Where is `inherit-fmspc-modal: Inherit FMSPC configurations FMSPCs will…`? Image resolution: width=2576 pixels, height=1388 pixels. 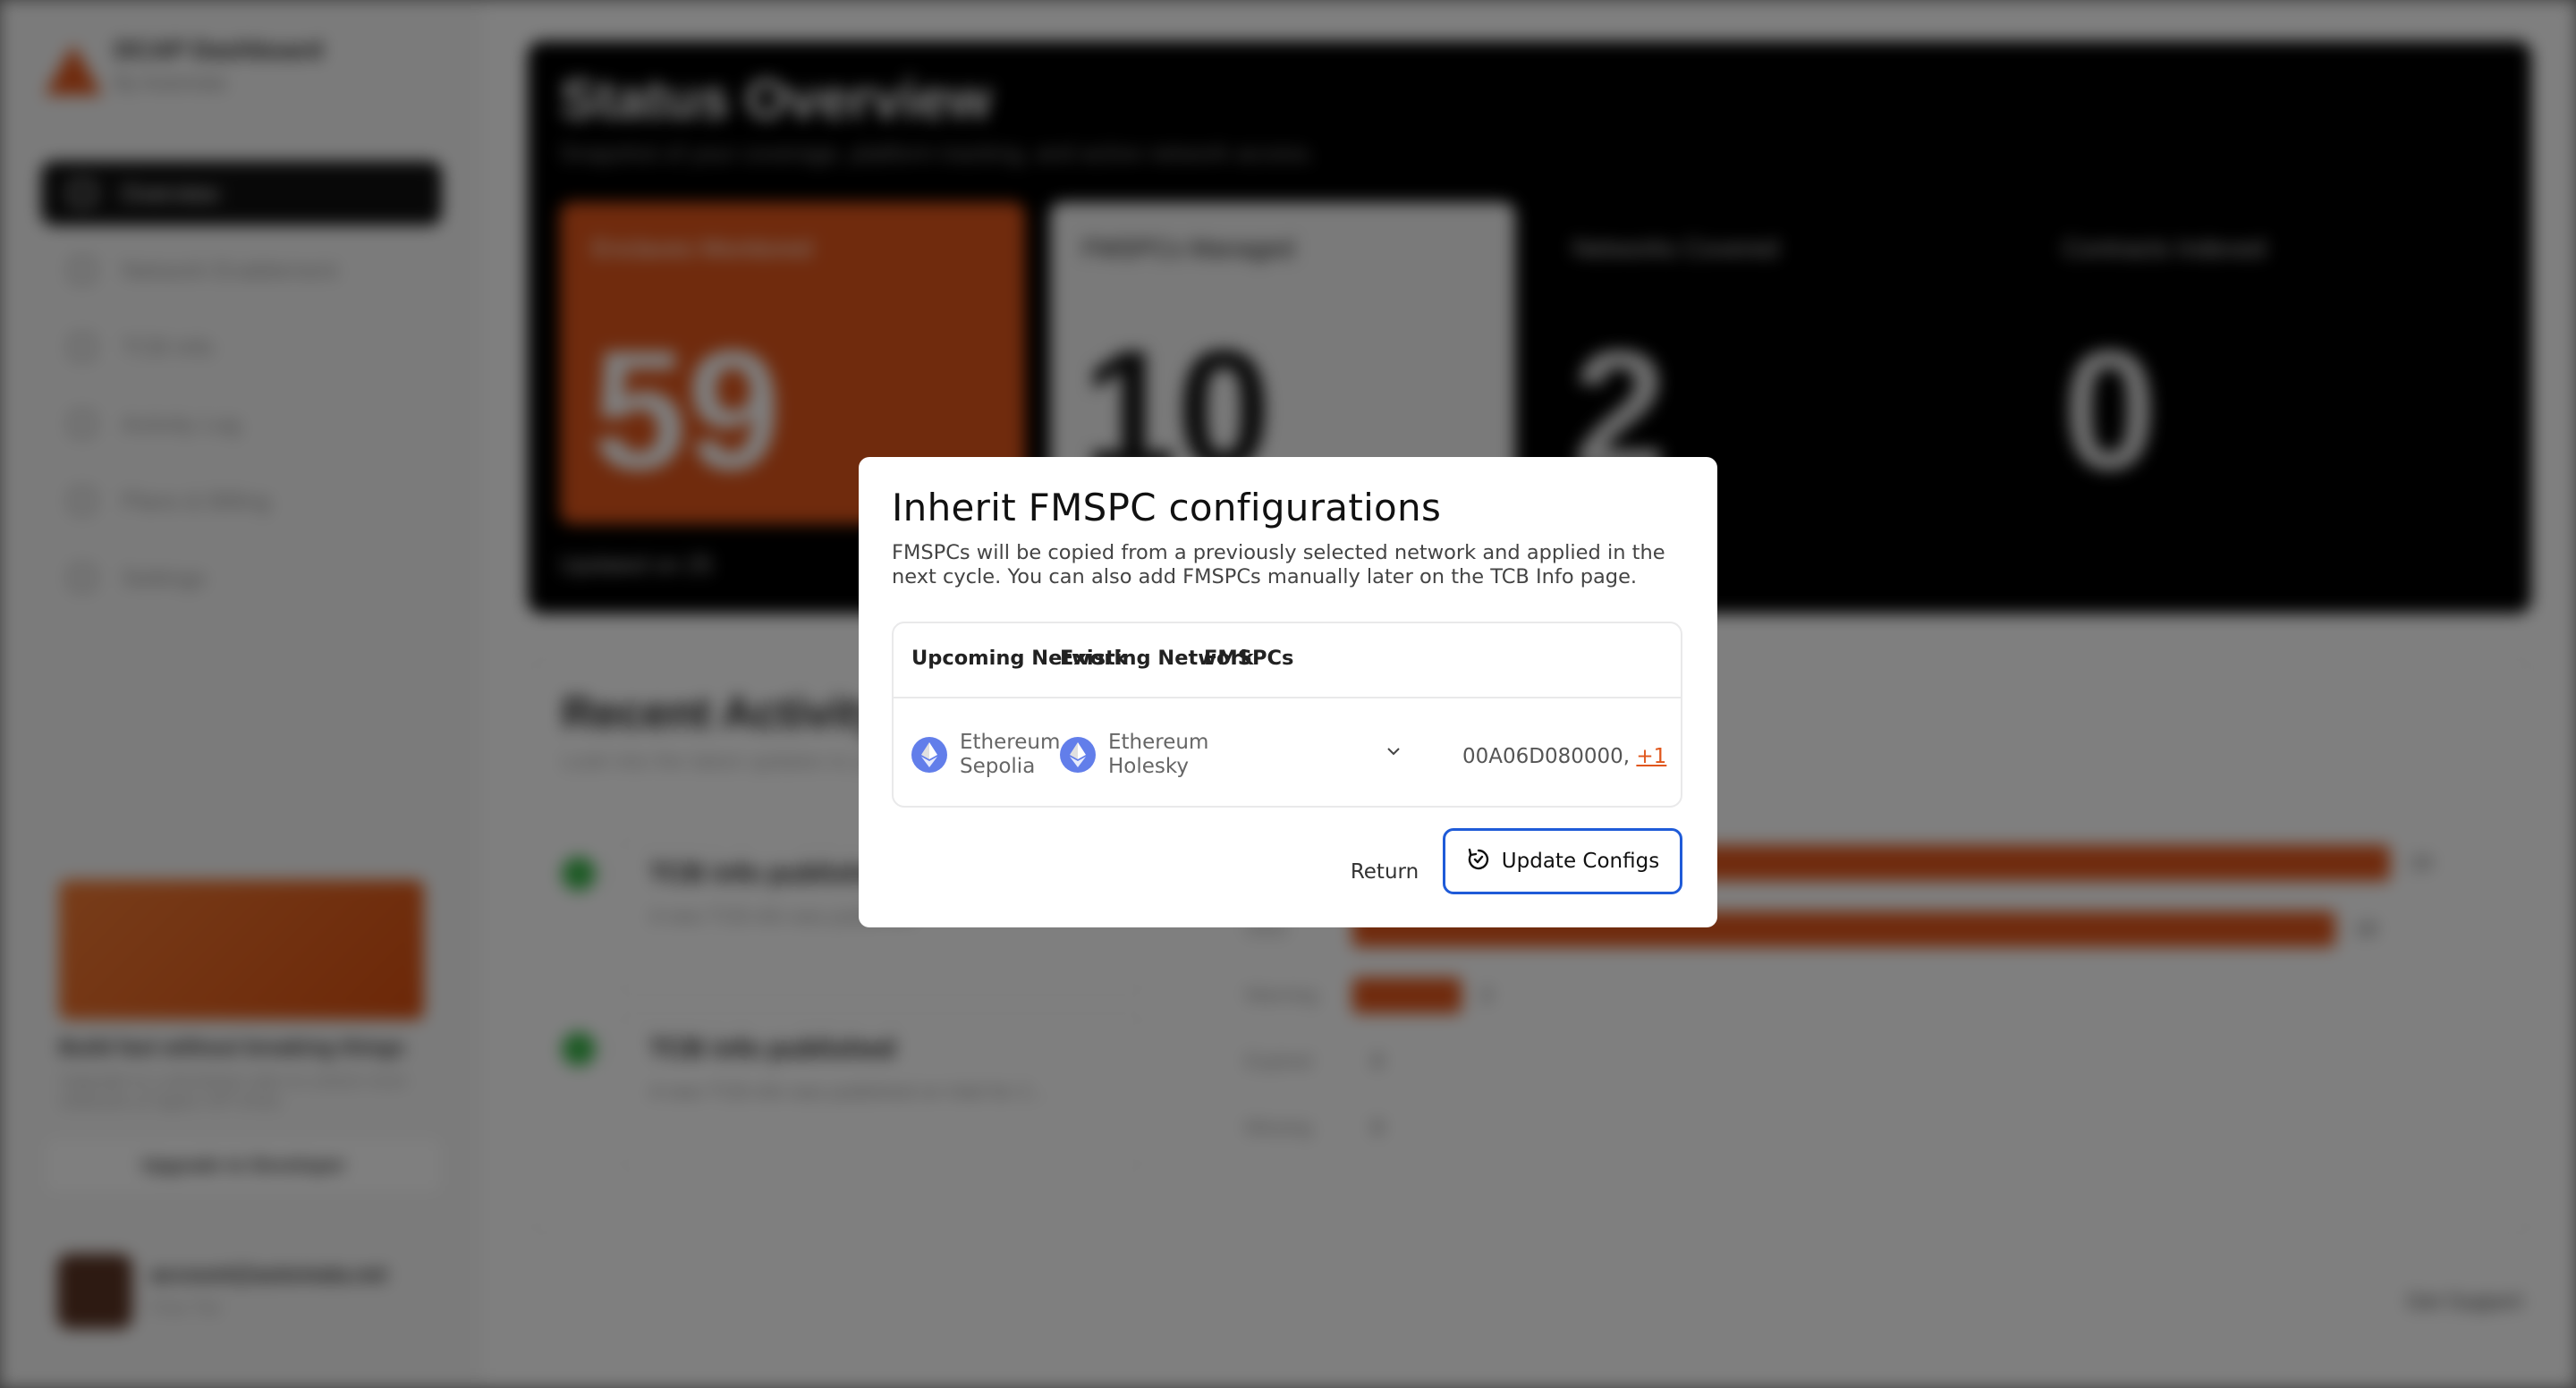
inherit-fmspc-modal: Inherit FMSPC configurations FMSPCs will… is located at coordinates (1288, 692).